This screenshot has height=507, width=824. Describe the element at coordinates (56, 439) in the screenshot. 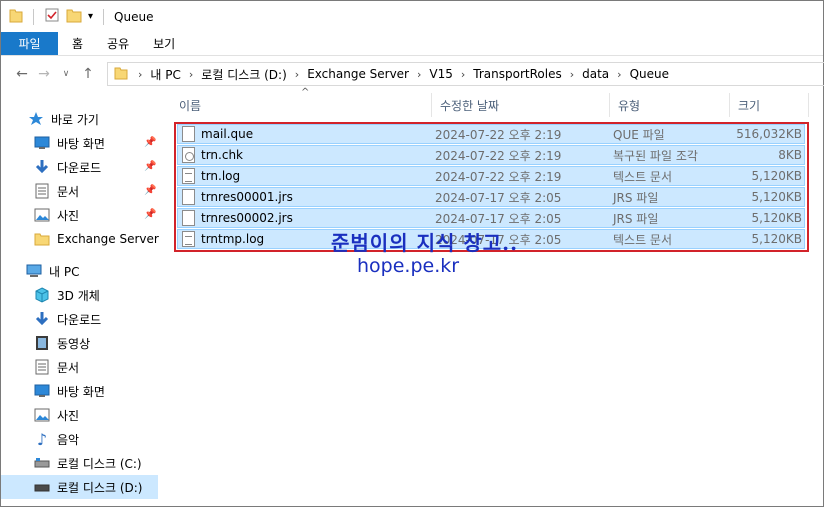

I see `nav-item-music: ♪ 음악` at that location.